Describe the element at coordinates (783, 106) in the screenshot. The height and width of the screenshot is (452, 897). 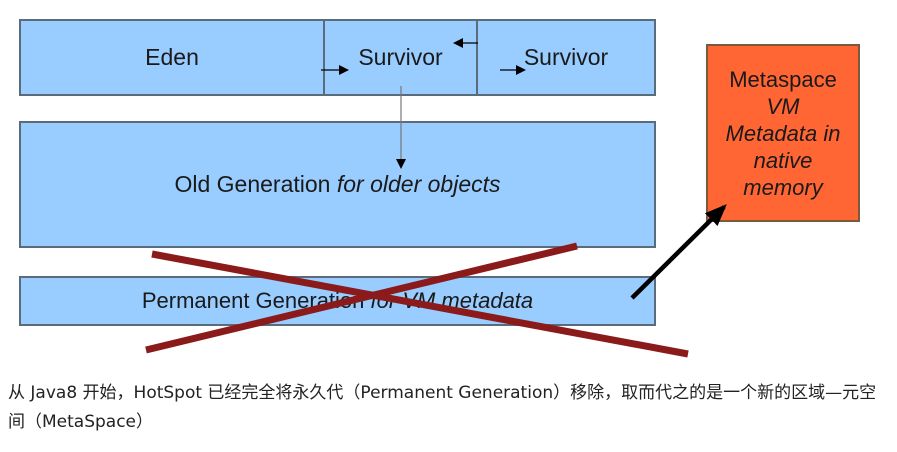
I see `metaspace-line-1: VM` at that location.